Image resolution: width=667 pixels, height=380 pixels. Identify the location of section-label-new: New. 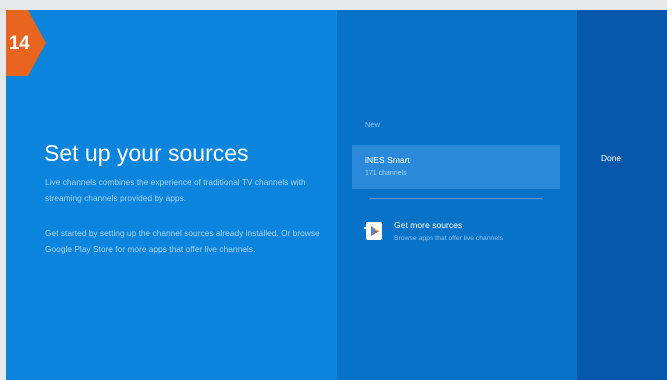
(373, 124).